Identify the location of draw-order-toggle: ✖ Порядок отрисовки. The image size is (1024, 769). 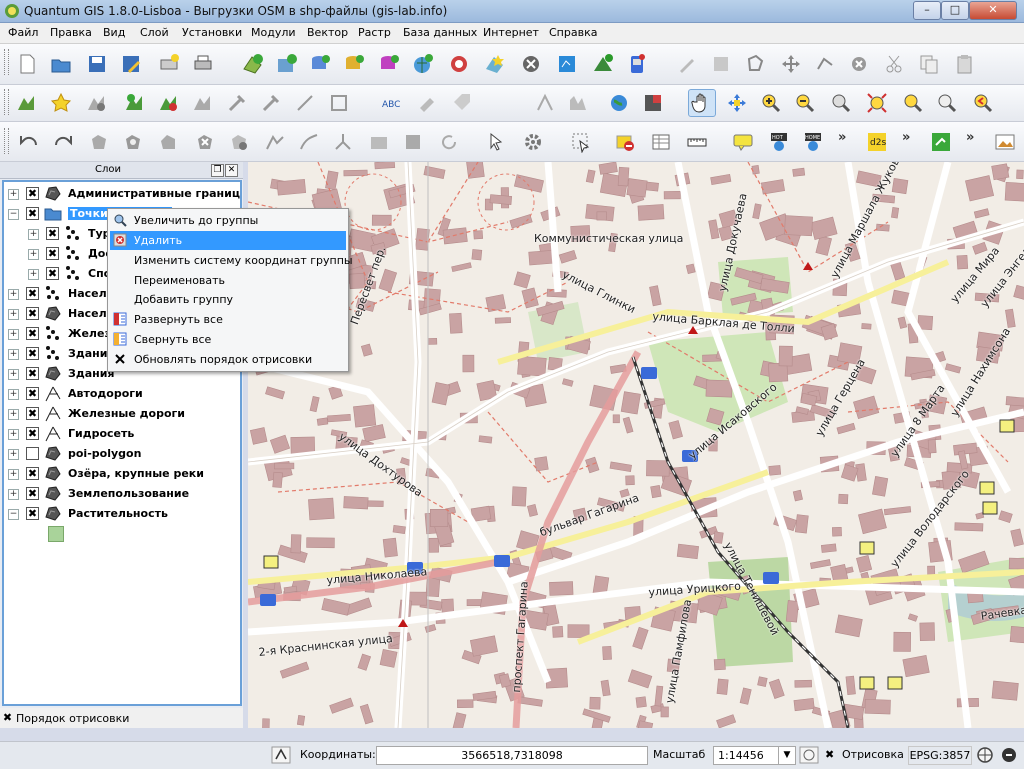
(121, 718).